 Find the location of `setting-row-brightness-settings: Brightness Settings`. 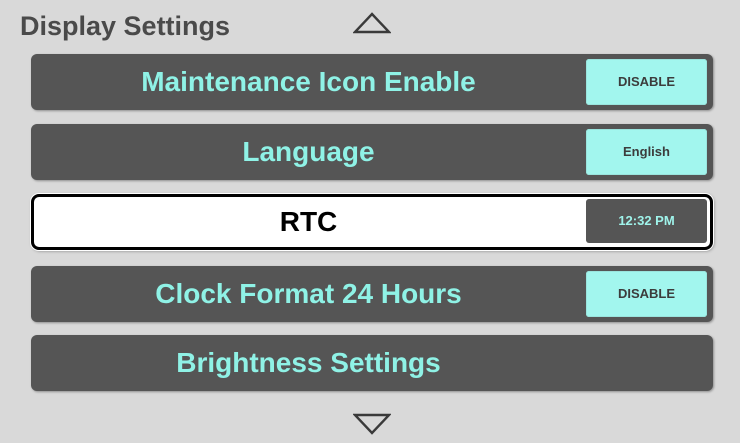

setting-row-brightness-settings: Brightness Settings is located at coordinates (372, 363).